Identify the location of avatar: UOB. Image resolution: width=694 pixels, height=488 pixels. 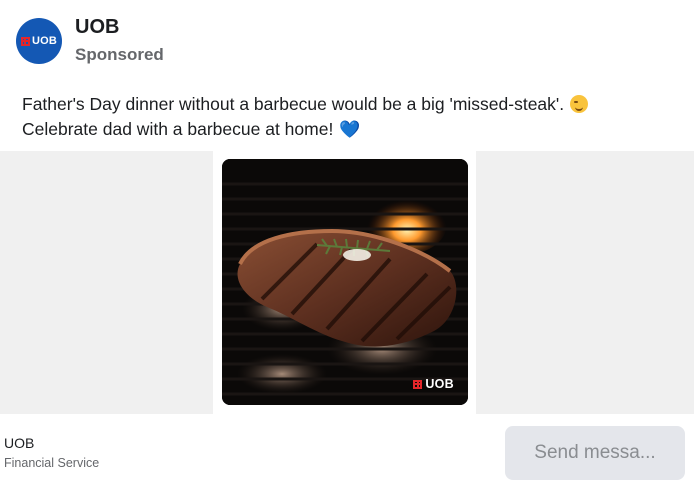
(39, 41).